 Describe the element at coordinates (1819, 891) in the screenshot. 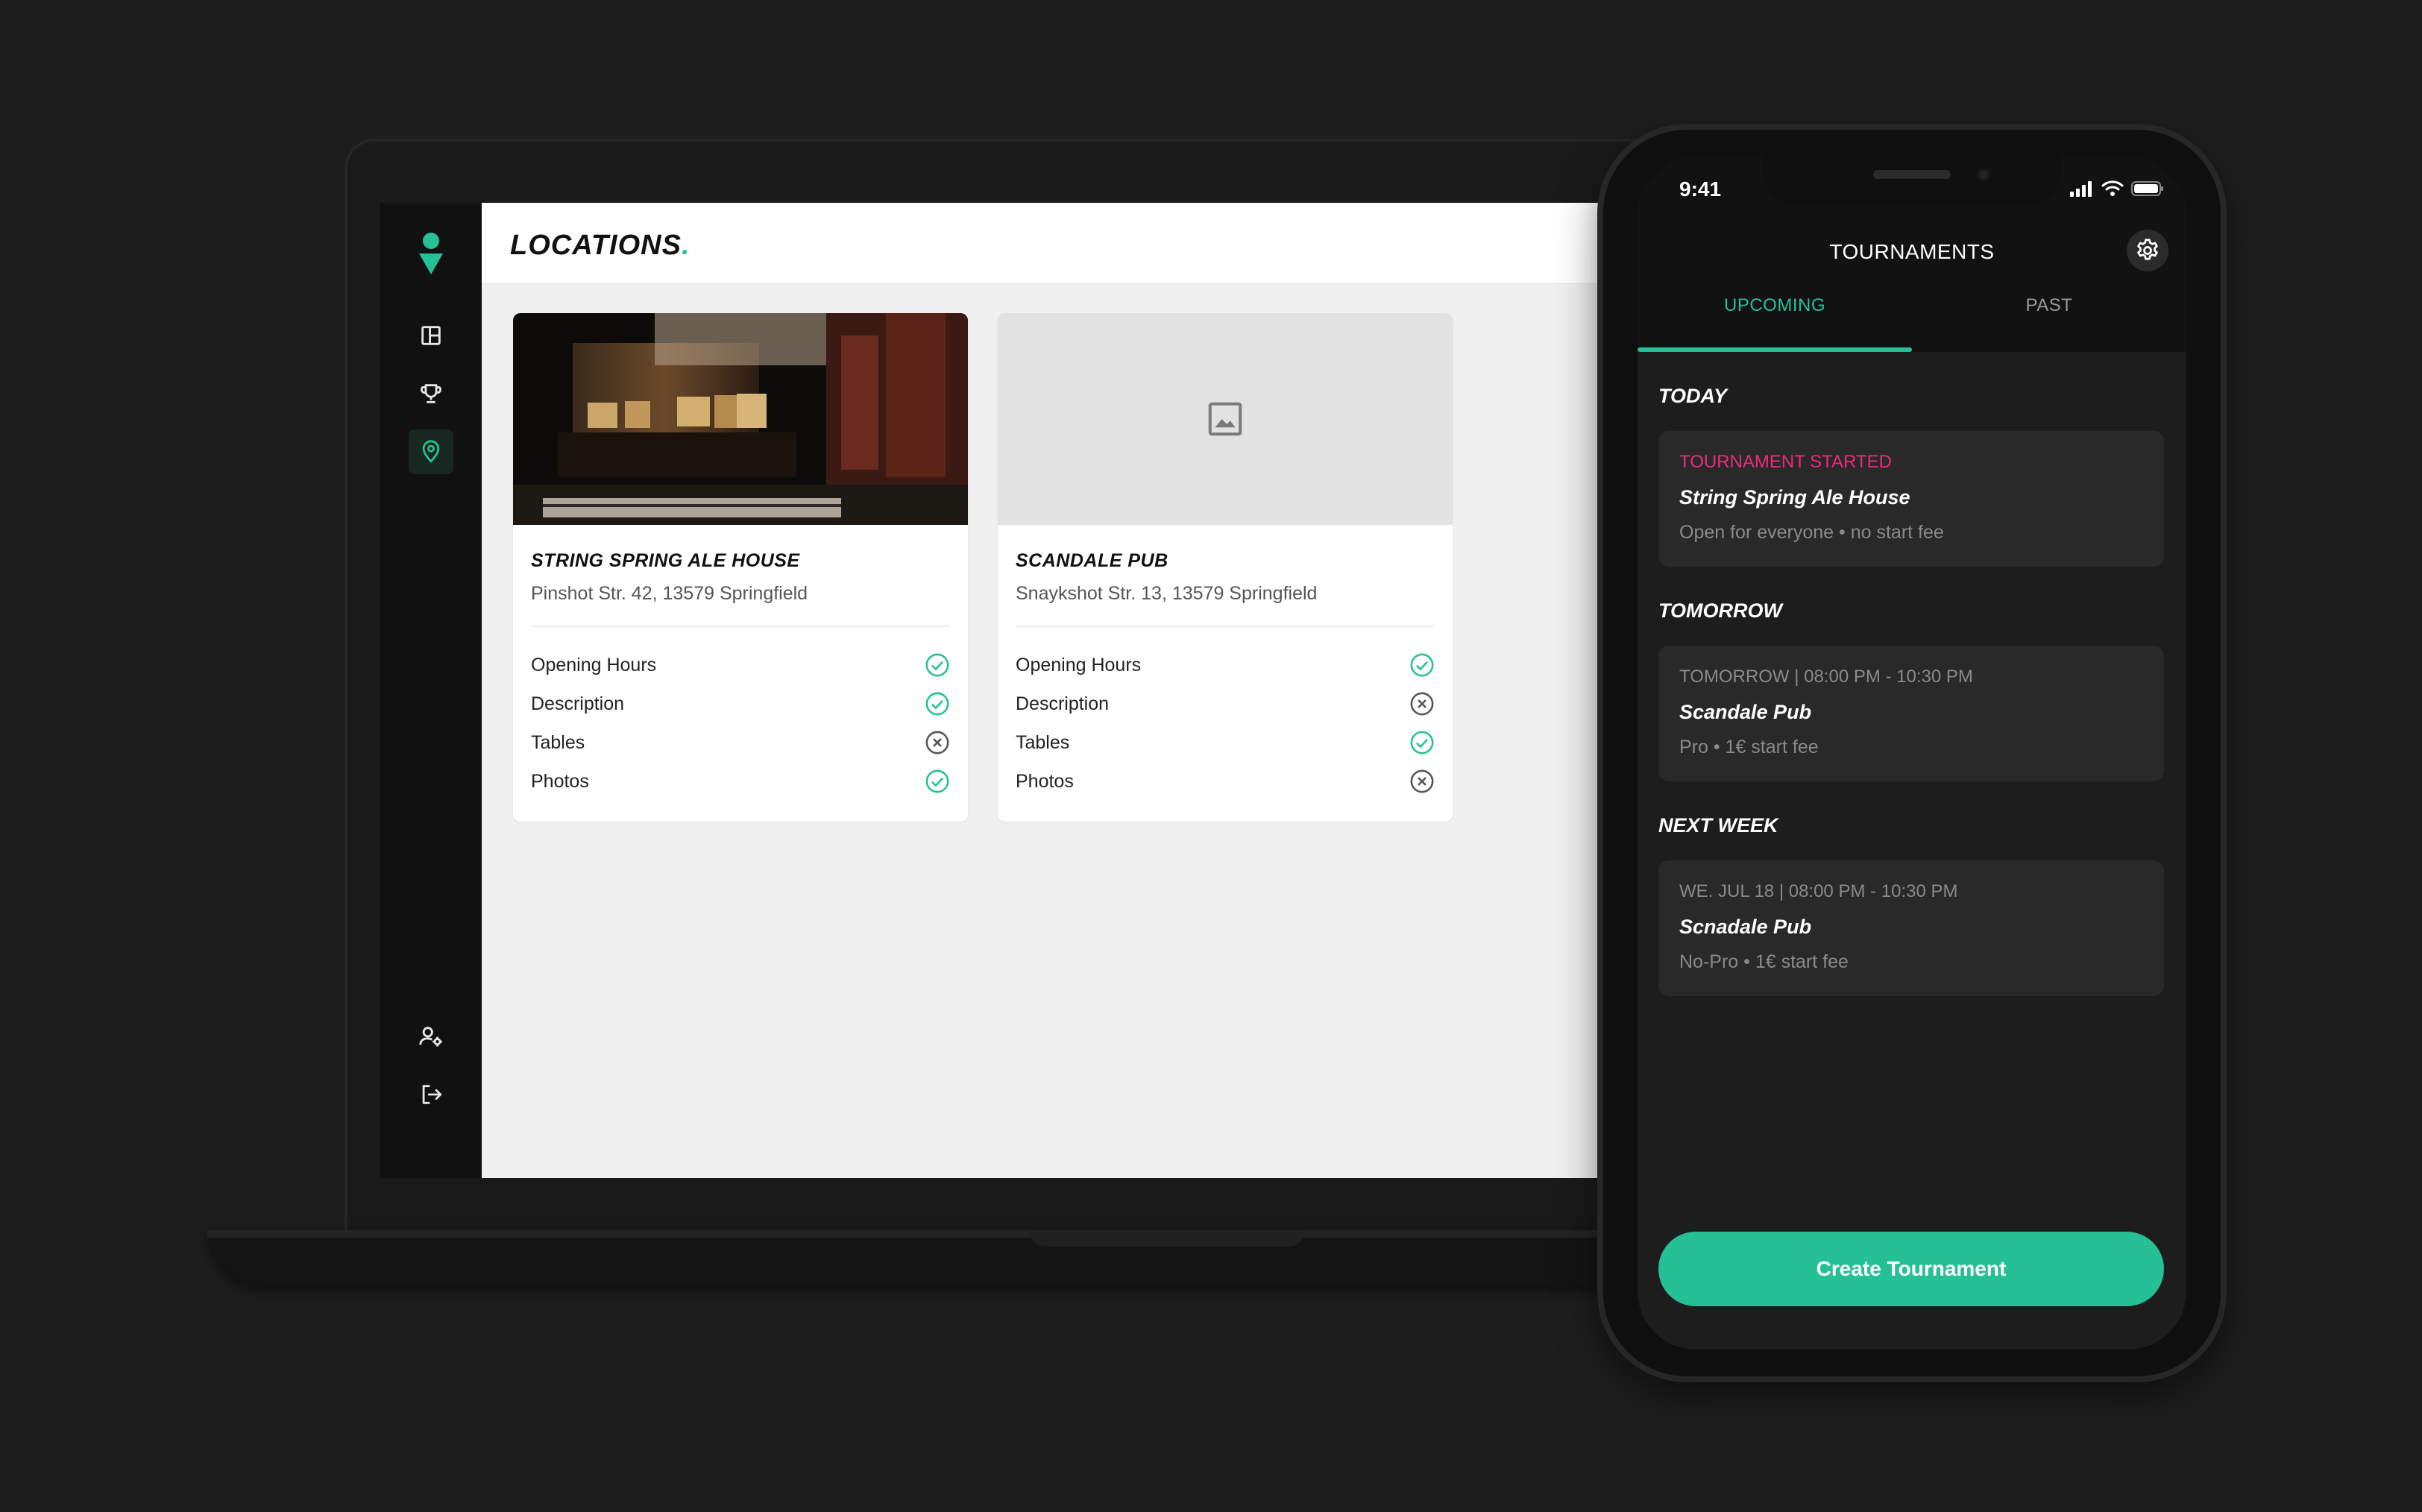

I see `tournament-time: WE. JUL 18 | 08:00 PM - 10:30 PM` at that location.